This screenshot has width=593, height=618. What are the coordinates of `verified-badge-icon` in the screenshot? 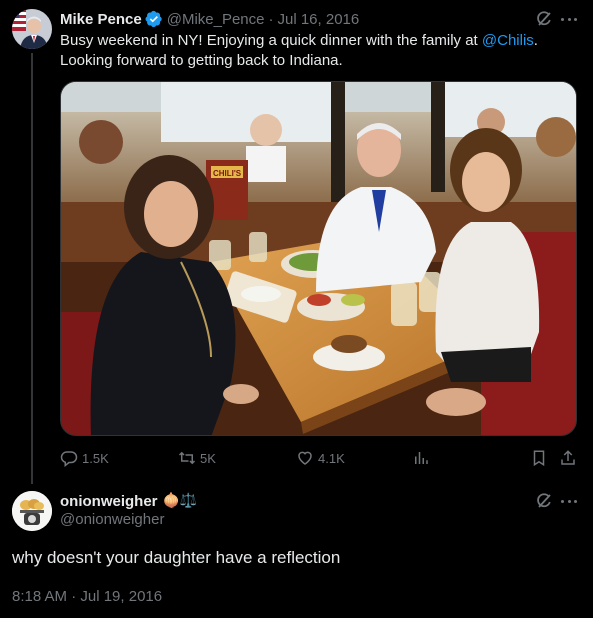 It's located at (154, 19).